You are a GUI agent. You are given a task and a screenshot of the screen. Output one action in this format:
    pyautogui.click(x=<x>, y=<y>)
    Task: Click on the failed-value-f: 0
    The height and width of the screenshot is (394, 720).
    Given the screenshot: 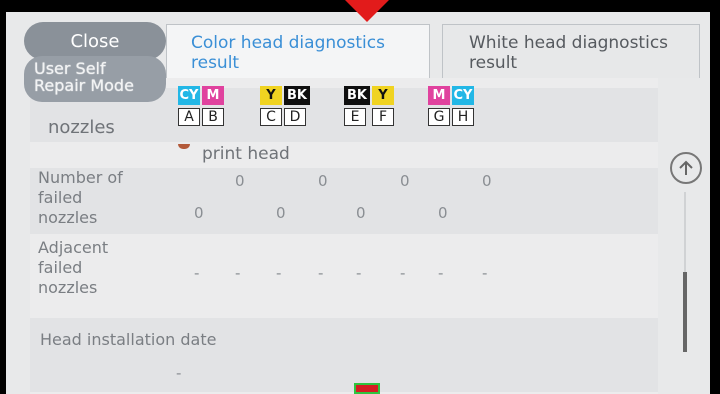 What is the action you would take?
    pyautogui.click(x=405, y=181)
    